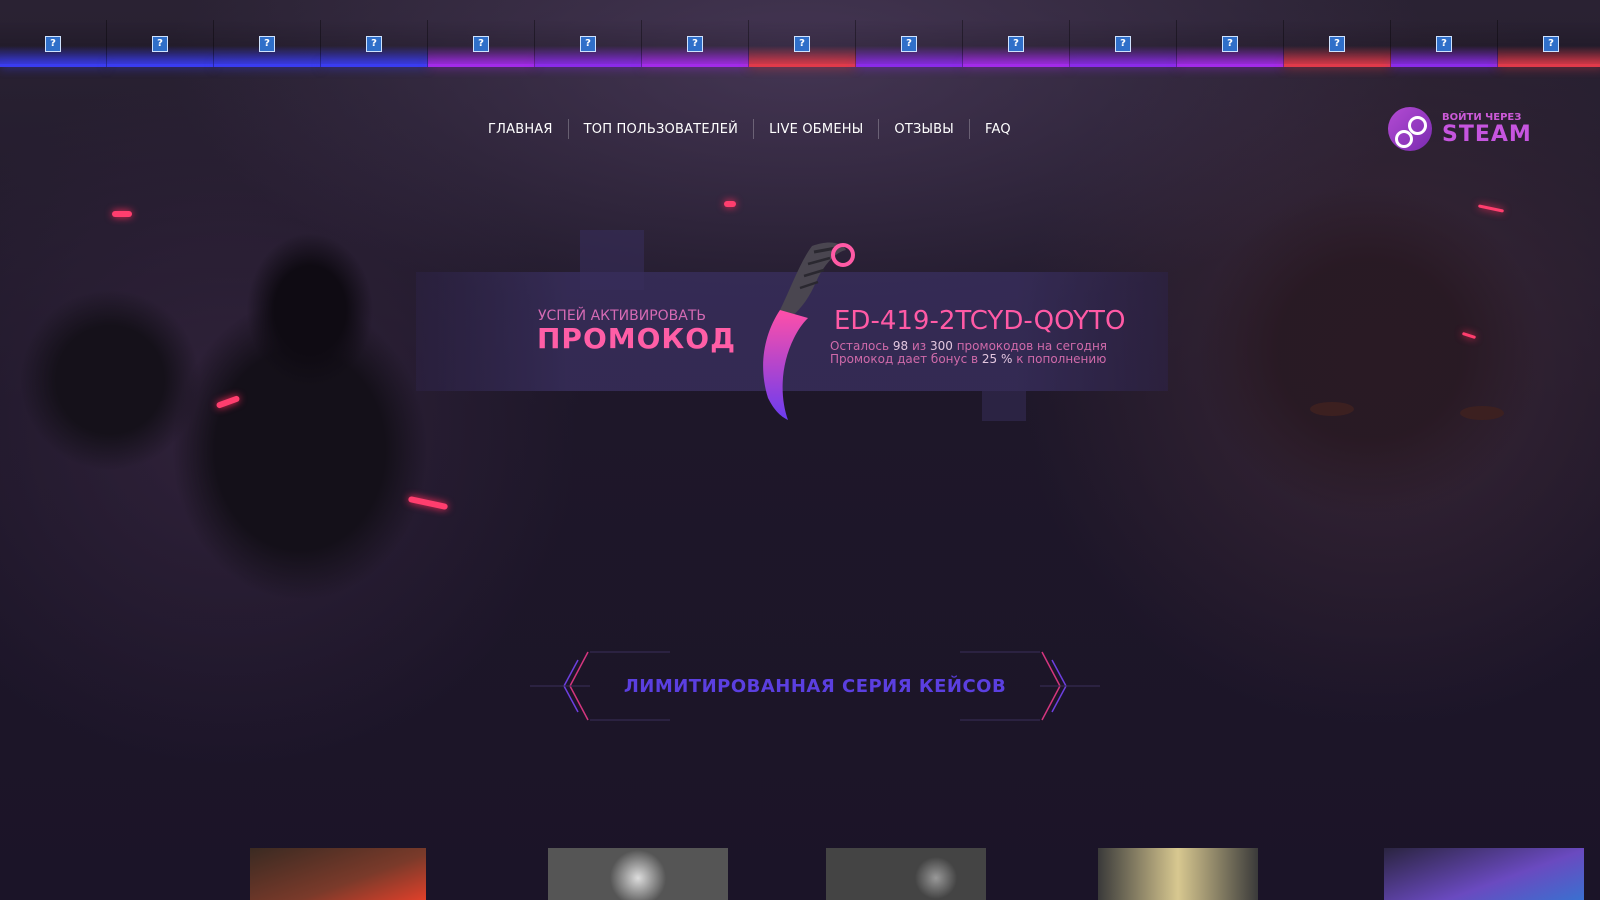 This screenshot has height=900, width=1600. Describe the element at coordinates (637, 338) in the screenshot. I see `promo-heading-big: ПРОМОКОД` at that location.